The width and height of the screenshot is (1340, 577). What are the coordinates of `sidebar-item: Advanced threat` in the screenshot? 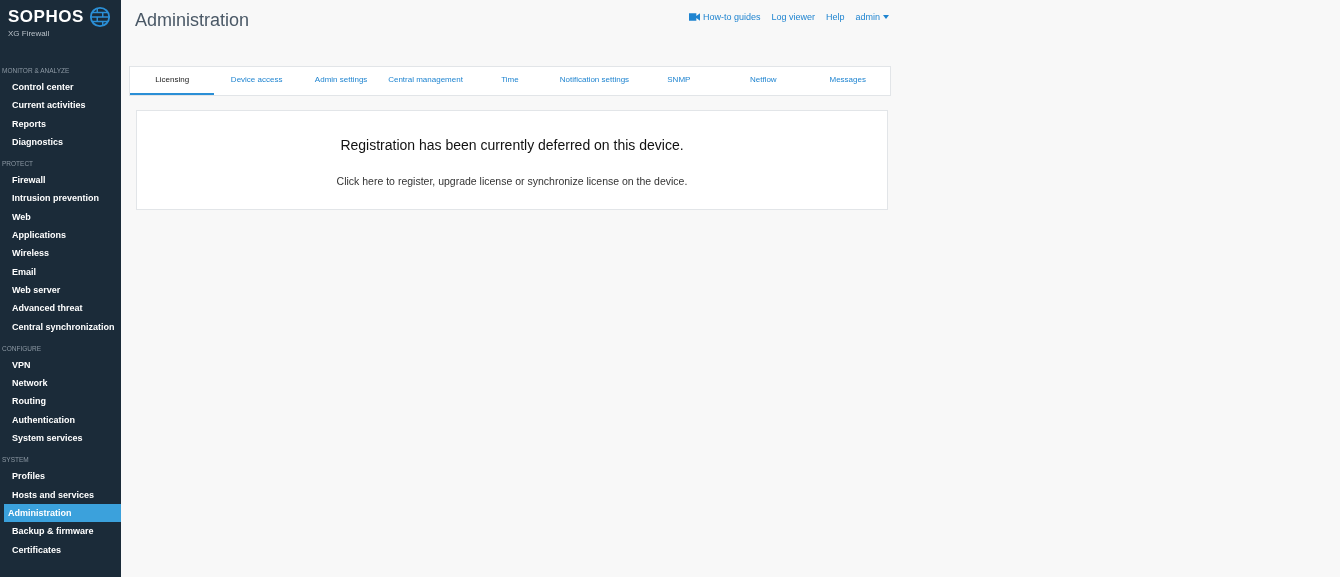 It's located at (62, 308).